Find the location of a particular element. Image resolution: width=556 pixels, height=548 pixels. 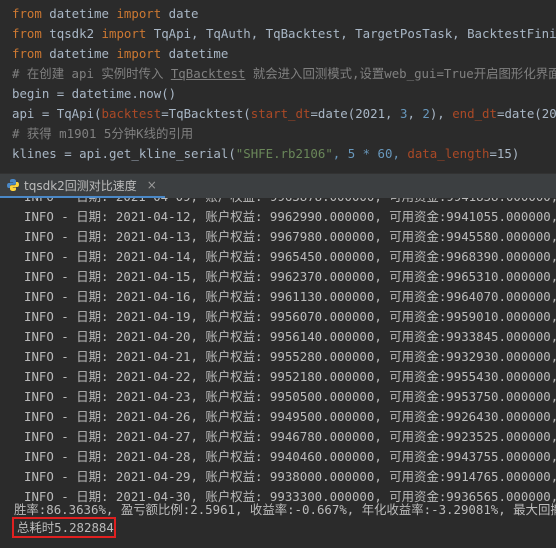

run-tool-window-header: tqsdk2回测对比速度 × is located at coordinates (278, 186).